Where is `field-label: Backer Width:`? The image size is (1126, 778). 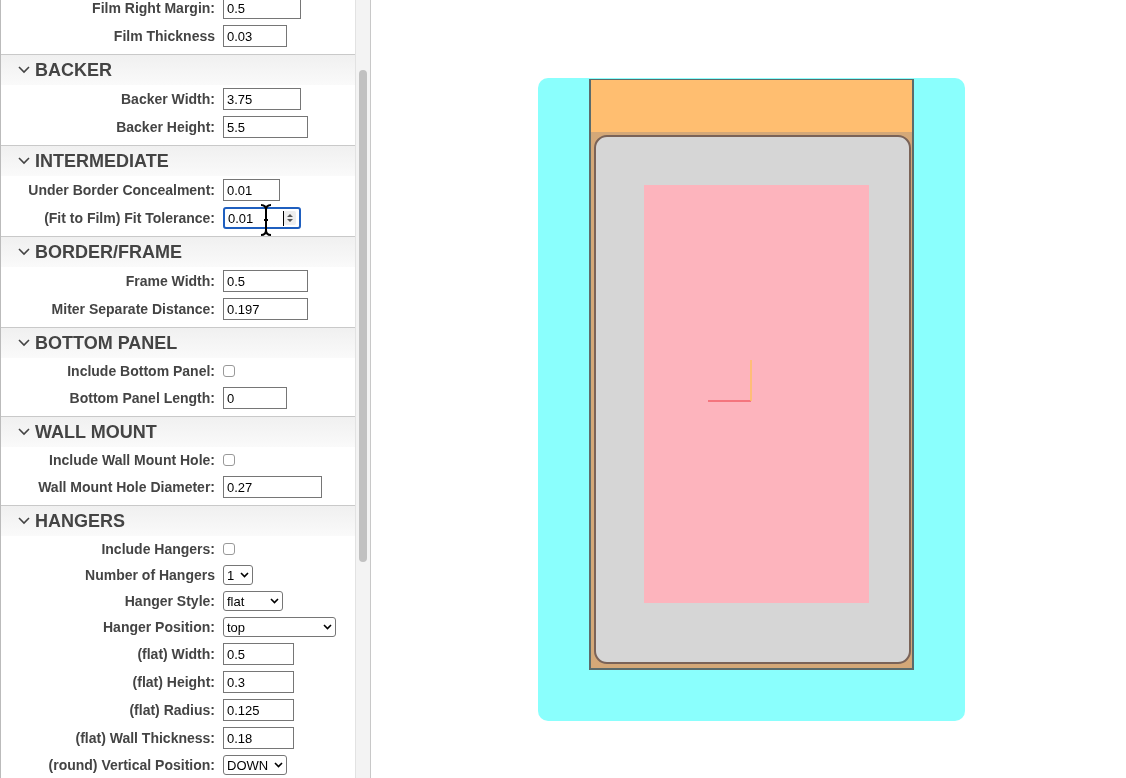 field-label: Backer Width: is located at coordinates (167, 99).